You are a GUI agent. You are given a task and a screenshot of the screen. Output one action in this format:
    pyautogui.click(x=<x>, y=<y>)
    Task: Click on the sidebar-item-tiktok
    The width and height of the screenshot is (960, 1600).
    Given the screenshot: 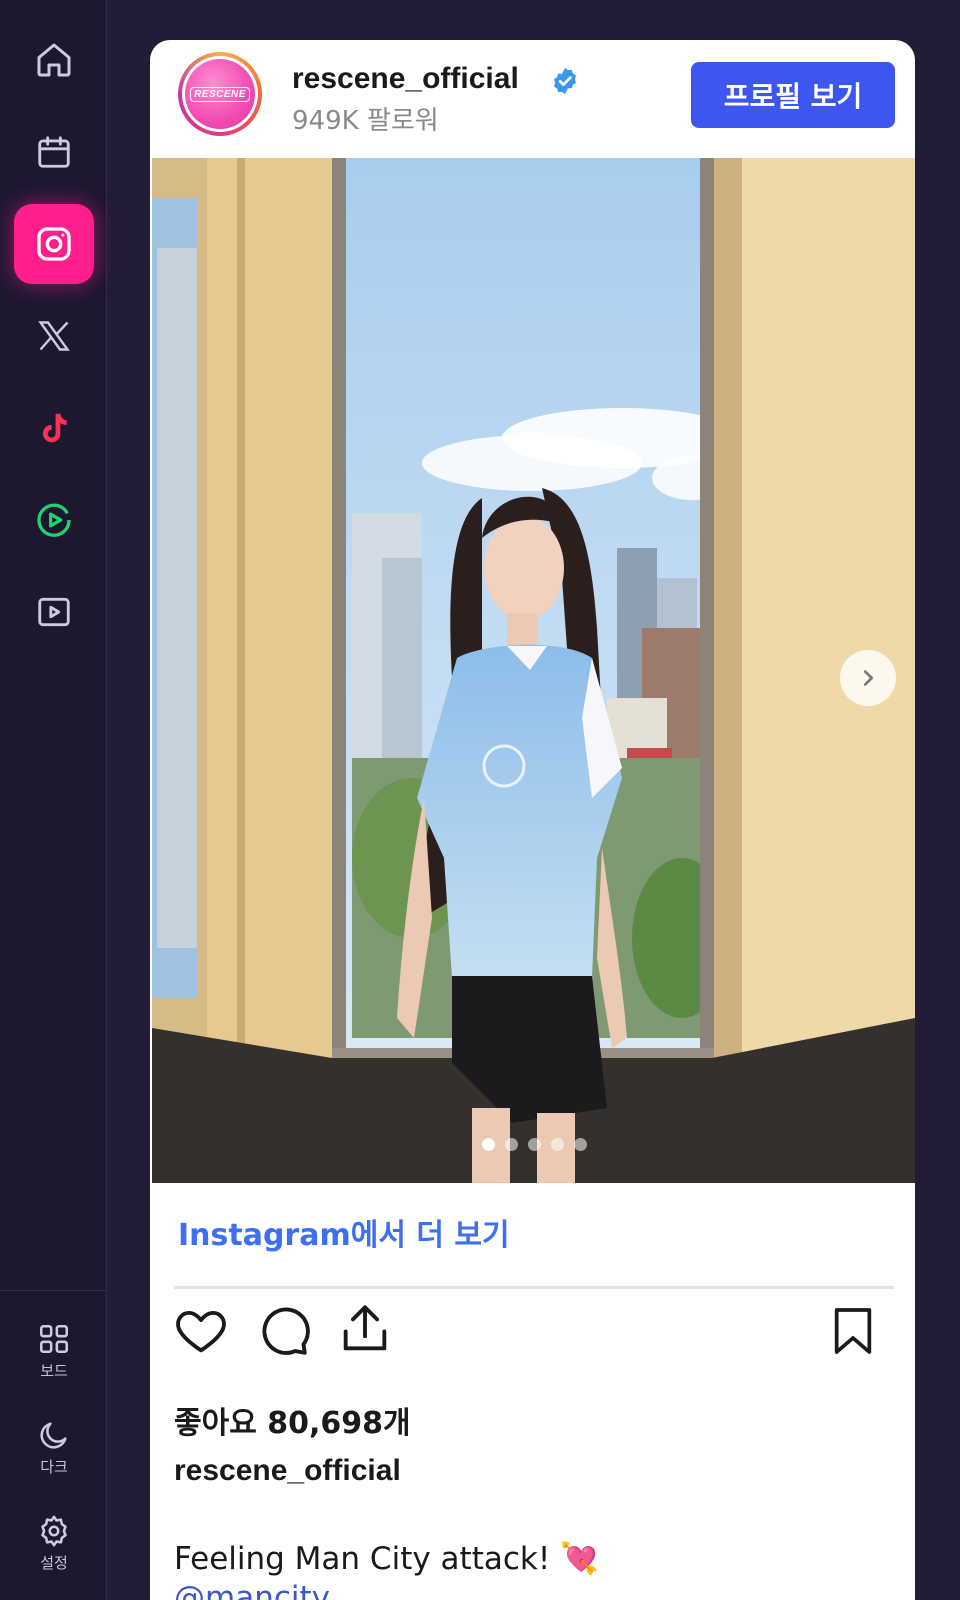 What is the action you would take?
    pyautogui.click(x=54, y=428)
    